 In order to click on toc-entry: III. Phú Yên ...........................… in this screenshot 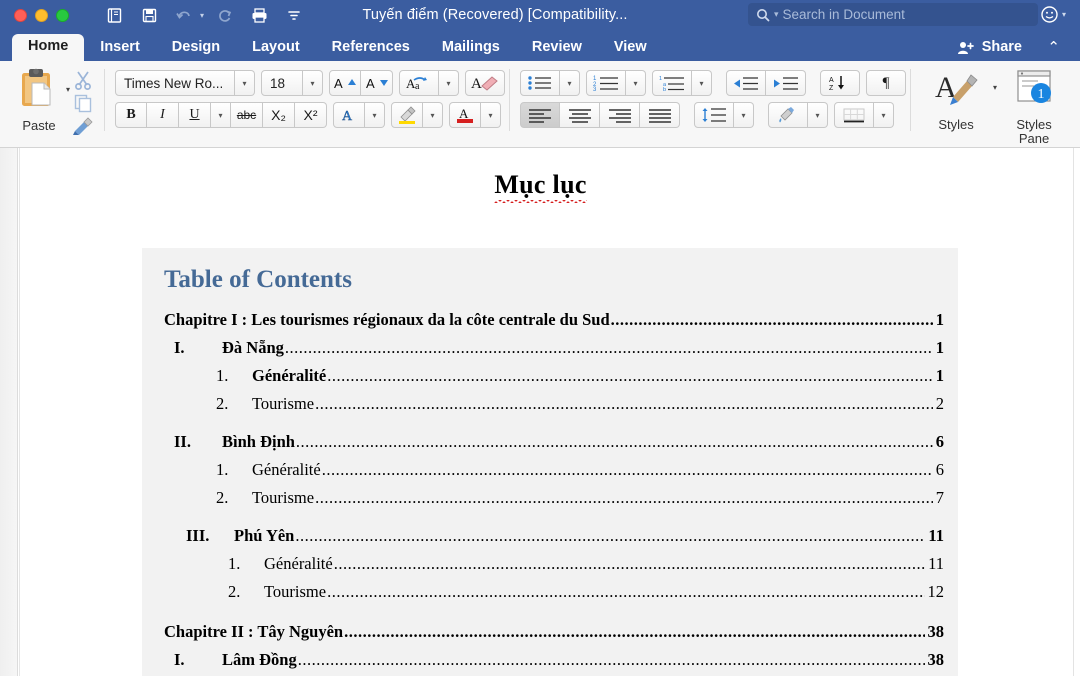, I will do `click(554, 536)`.